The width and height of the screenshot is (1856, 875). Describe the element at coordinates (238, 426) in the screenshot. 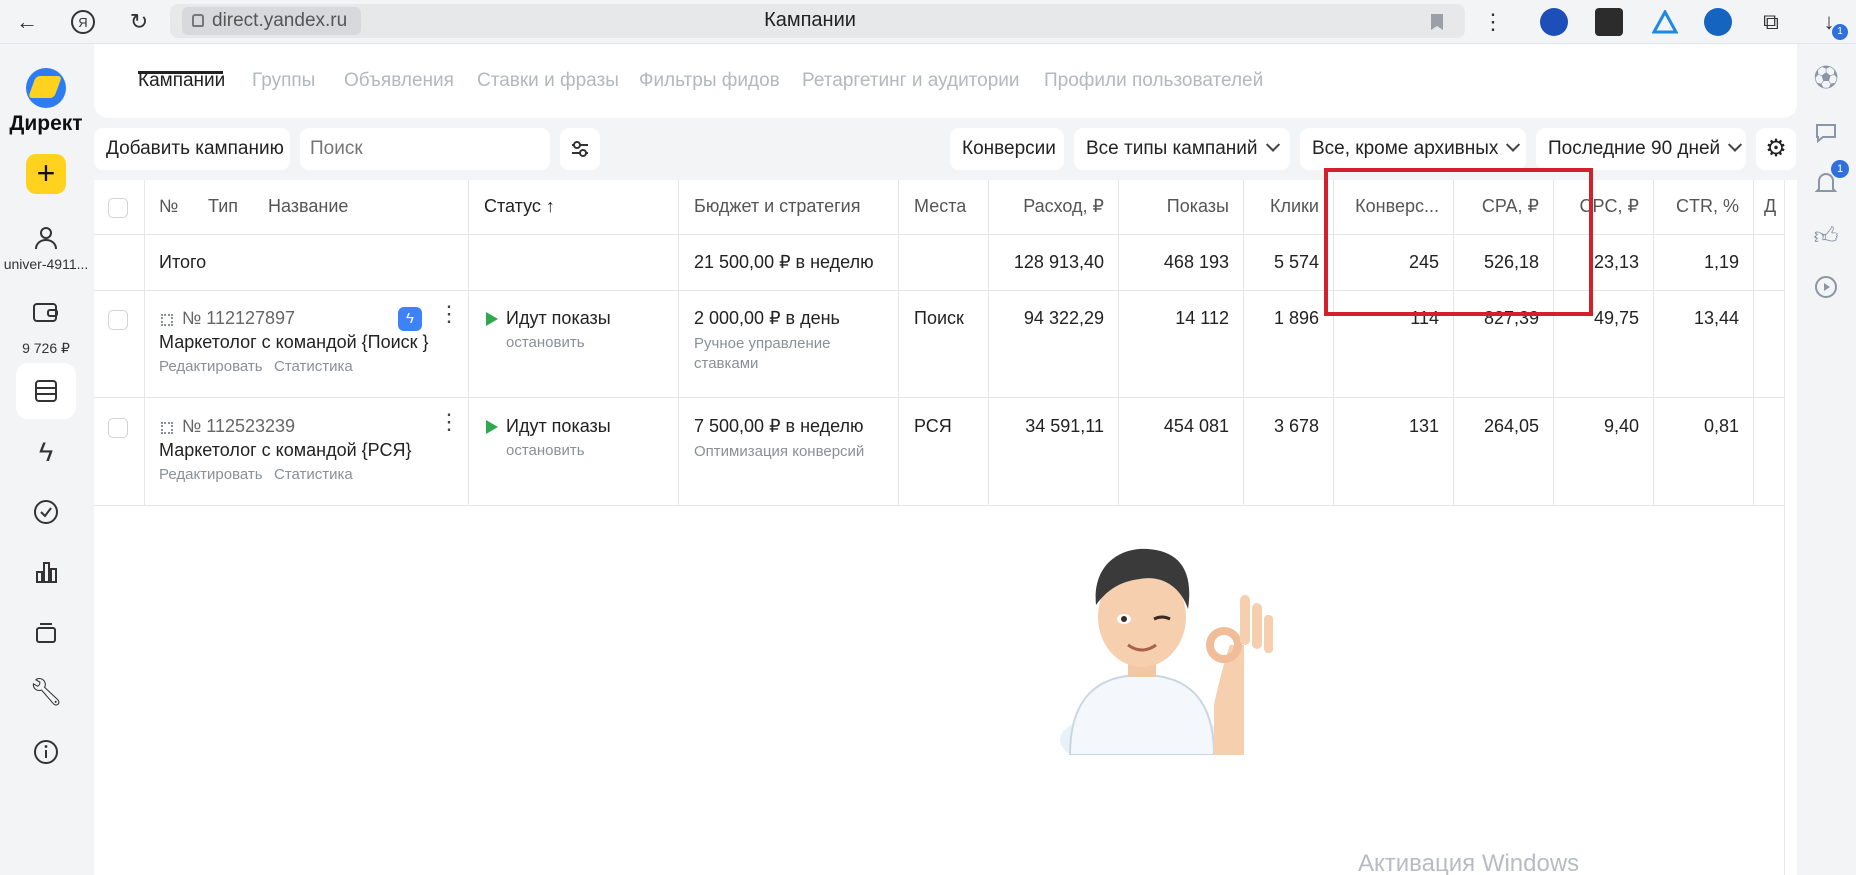

I see `campaign-id: № 112523239` at that location.